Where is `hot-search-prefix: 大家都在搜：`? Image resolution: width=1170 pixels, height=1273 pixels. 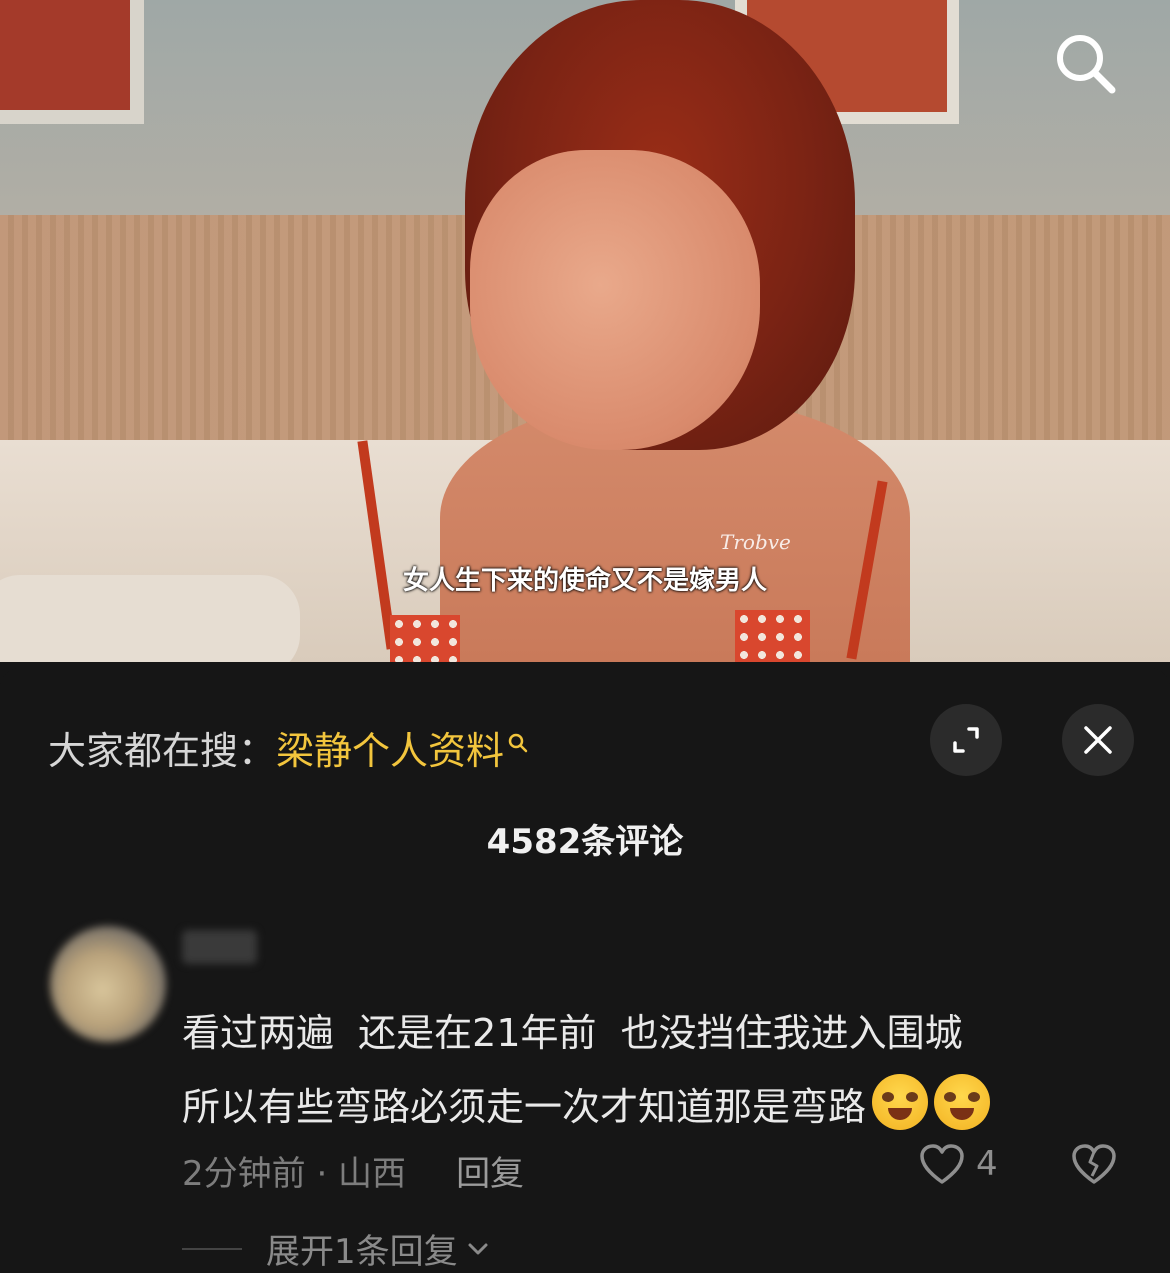 hot-search-prefix: 大家都在搜： is located at coordinates (162, 751).